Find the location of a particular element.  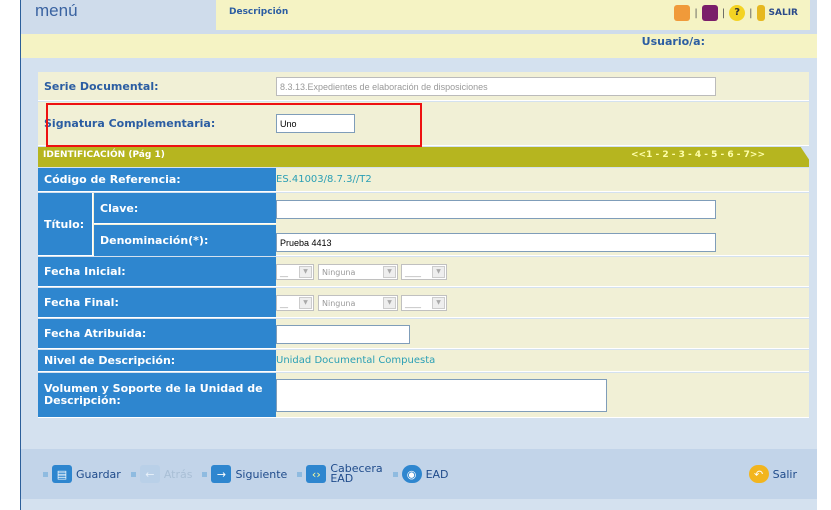

siguiente-button: → Siguiente is located at coordinates (244, 474).